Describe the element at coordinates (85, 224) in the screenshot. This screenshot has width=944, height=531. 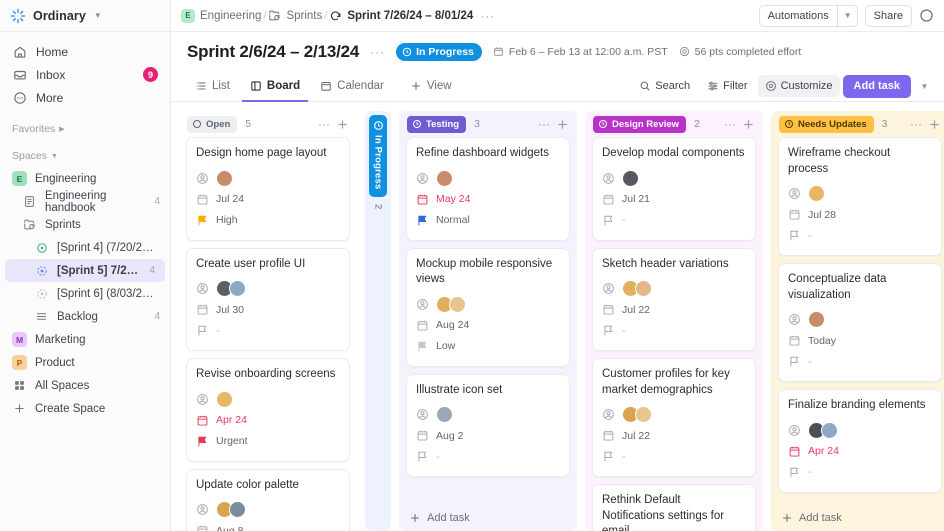
I see `sidebar-item-sprints: Sprints` at that location.